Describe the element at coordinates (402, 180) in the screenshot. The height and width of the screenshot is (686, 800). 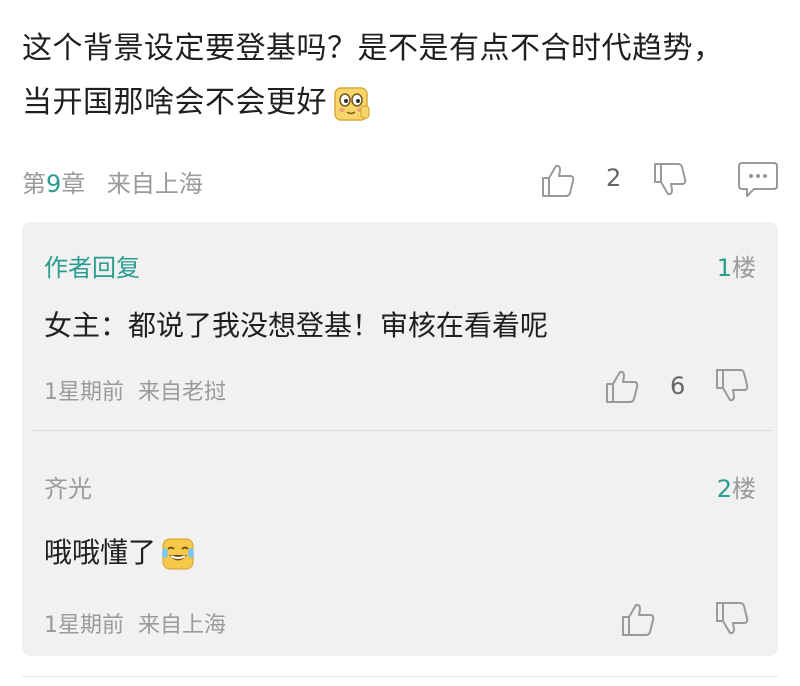
I see `comment-meta-row: 第9章 来自上海 2` at that location.